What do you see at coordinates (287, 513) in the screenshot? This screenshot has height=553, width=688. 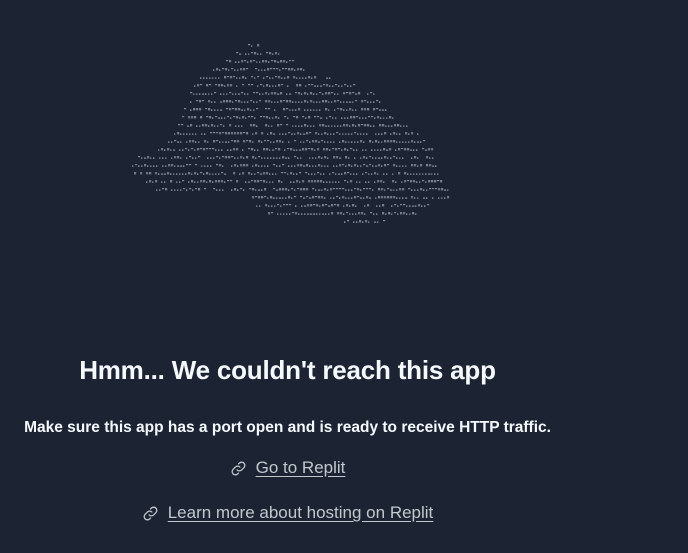 I see `learn-more-hosting-link: Learn more about hosting on Replit` at bounding box center [287, 513].